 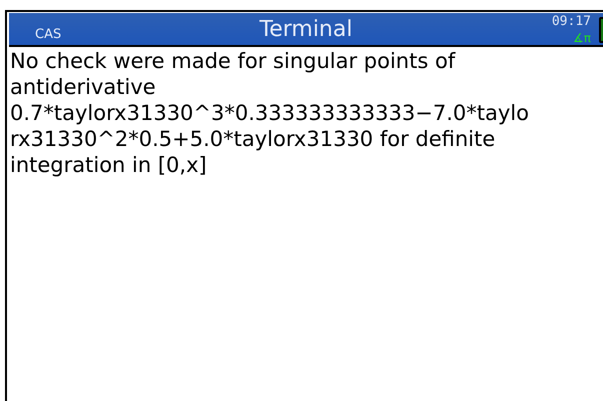 I want to click on mode-label: CAS, so click(x=48, y=35).